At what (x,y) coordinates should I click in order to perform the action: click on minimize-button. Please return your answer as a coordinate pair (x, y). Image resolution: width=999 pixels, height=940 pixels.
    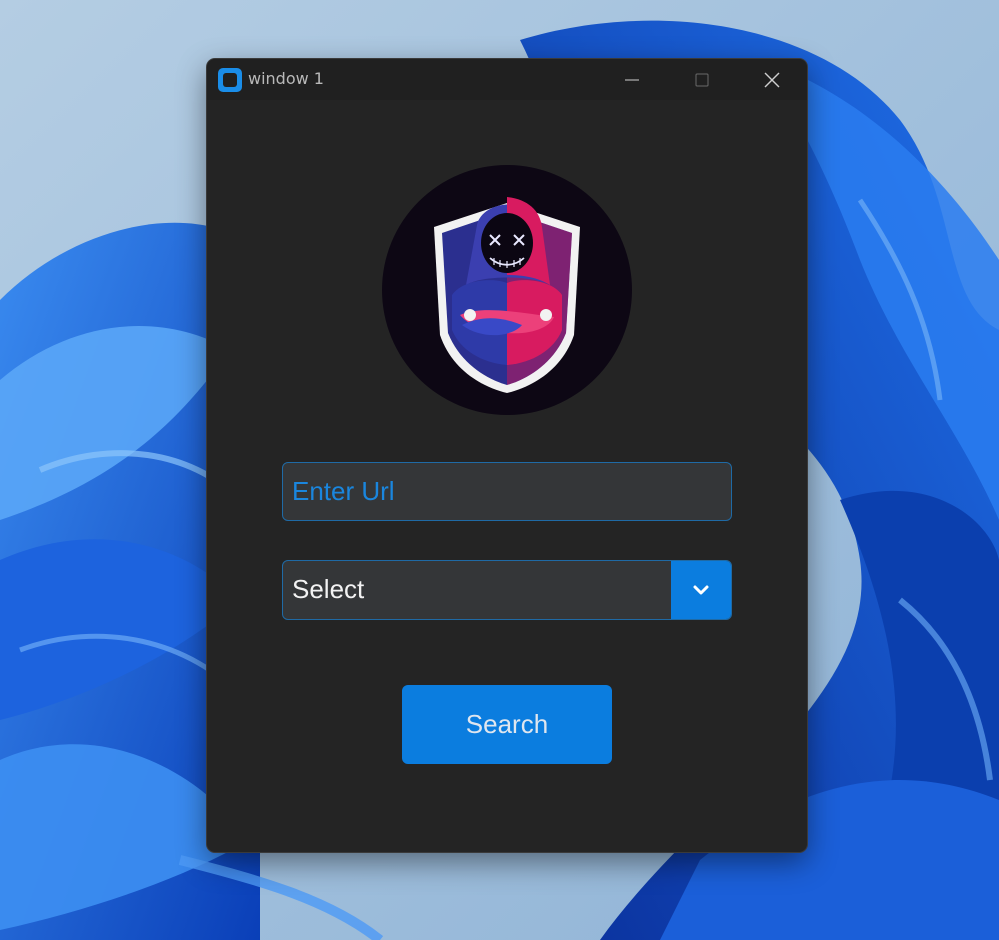
    Looking at the image, I should click on (632, 79).